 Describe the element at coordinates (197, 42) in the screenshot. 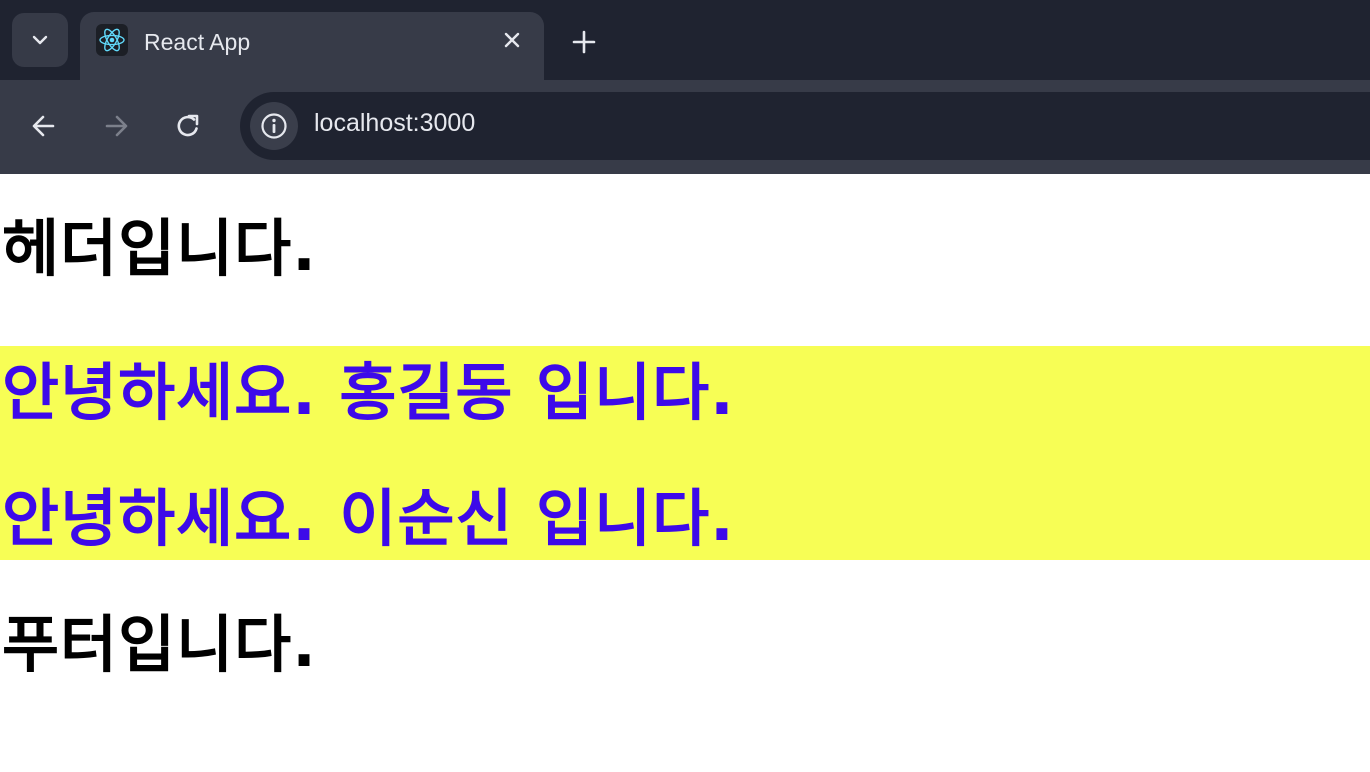

I see `tab-title: React App` at that location.